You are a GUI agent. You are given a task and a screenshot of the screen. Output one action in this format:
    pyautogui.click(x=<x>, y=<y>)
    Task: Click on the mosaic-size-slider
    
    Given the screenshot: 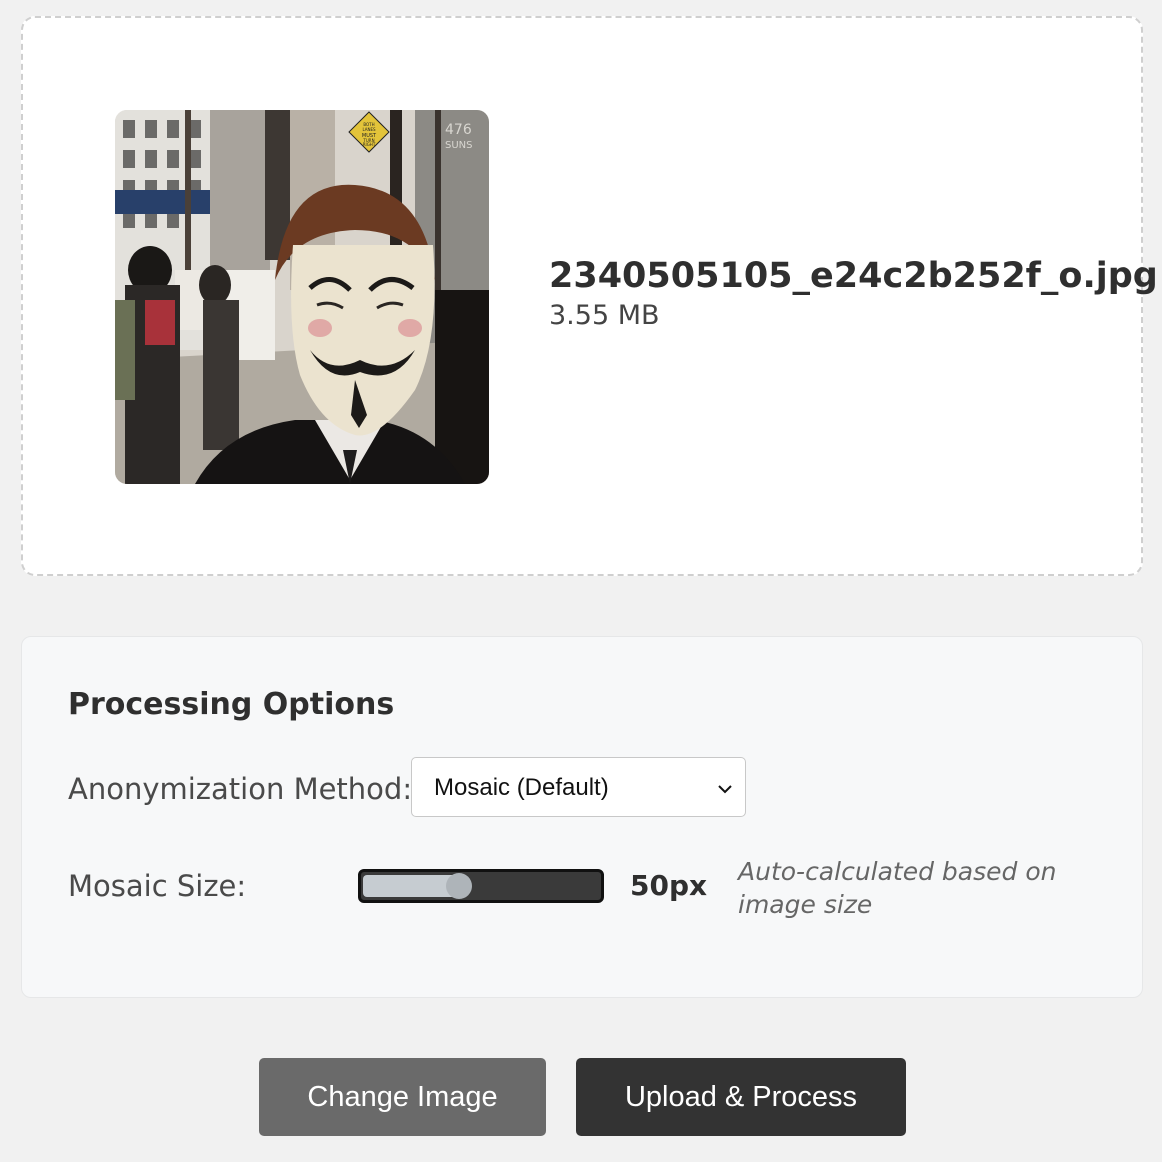 What is the action you would take?
    pyautogui.click(x=481, y=886)
    